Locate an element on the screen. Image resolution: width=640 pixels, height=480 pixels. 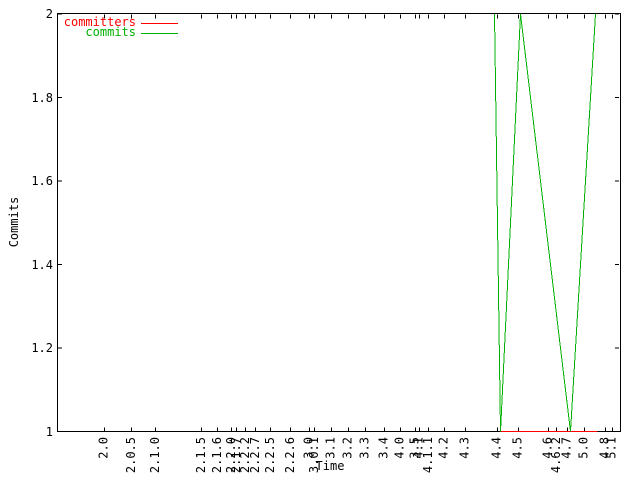
x-tick-label: 2.2.6 is located at coordinates (290, 455).